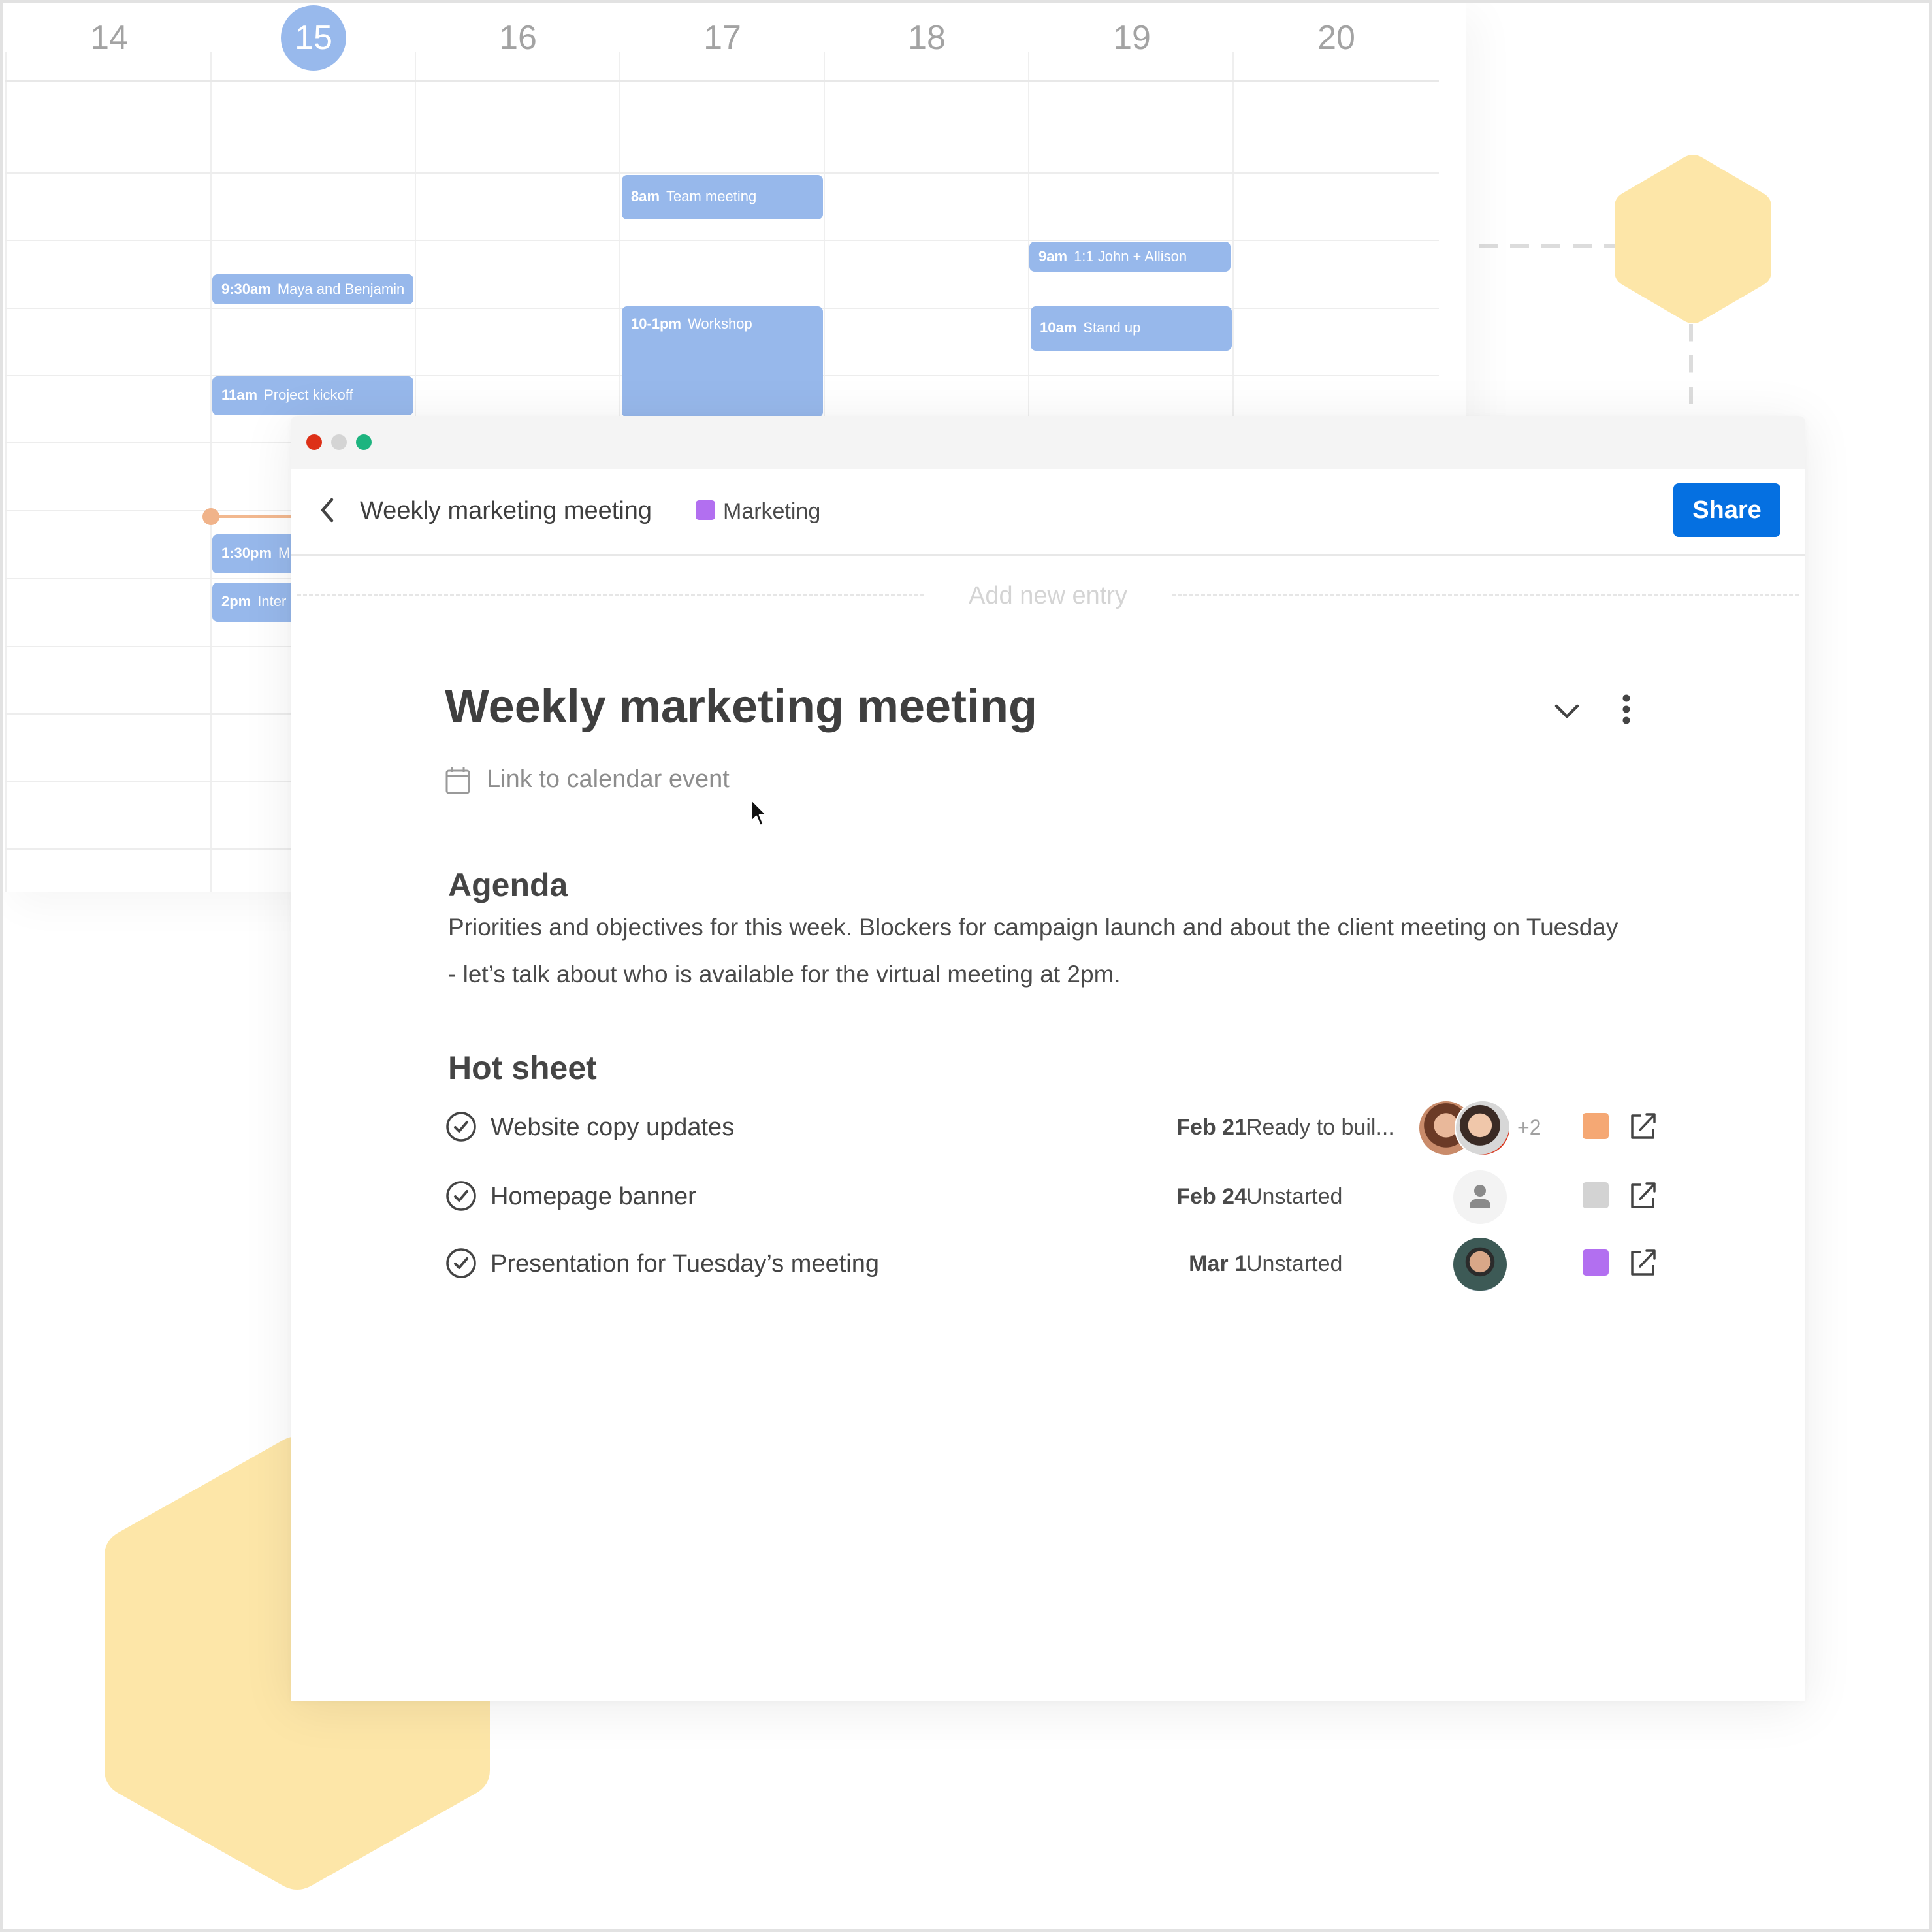 The height and width of the screenshot is (1932, 1932). Describe the element at coordinates (1485, 595) in the screenshot. I see `dashed-divider` at that location.